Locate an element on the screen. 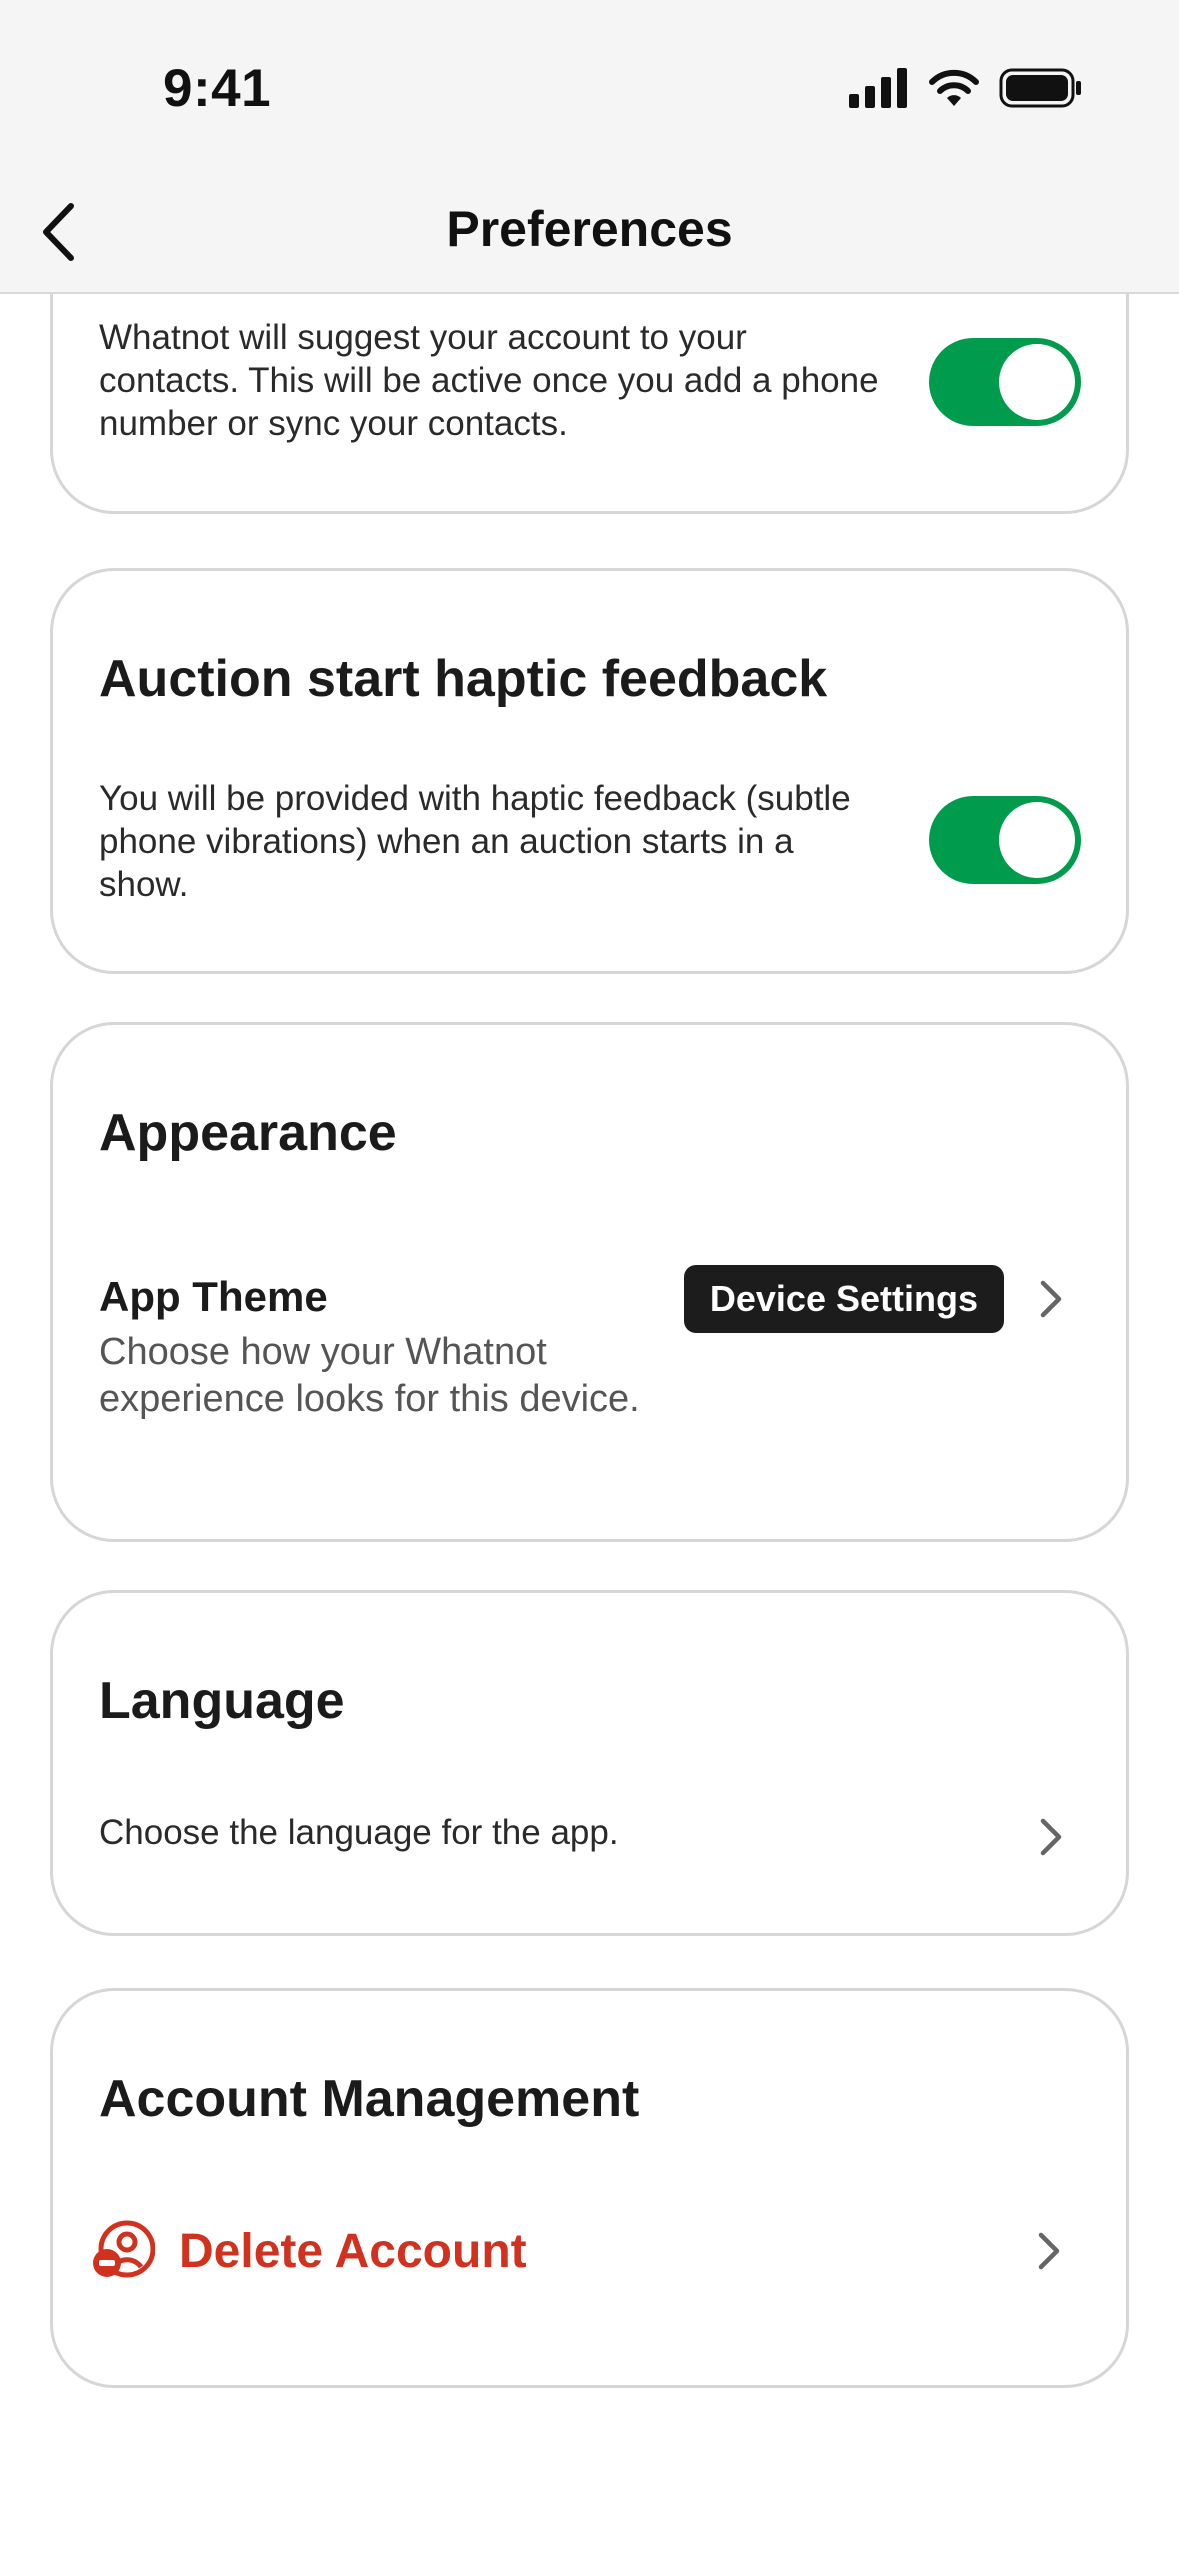  haptic-feedback-title: Auction start haptic feedback is located at coordinates (463, 679).